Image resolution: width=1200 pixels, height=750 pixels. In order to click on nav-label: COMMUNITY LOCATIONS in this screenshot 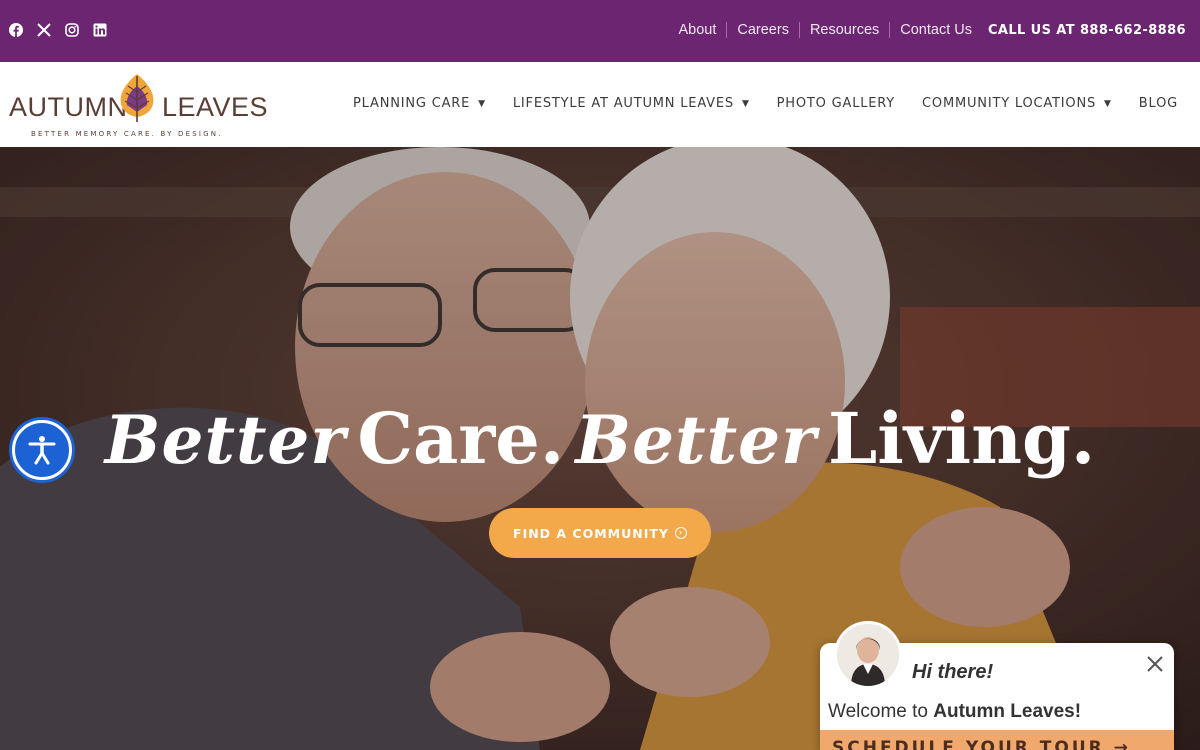, I will do `click(1009, 103)`.